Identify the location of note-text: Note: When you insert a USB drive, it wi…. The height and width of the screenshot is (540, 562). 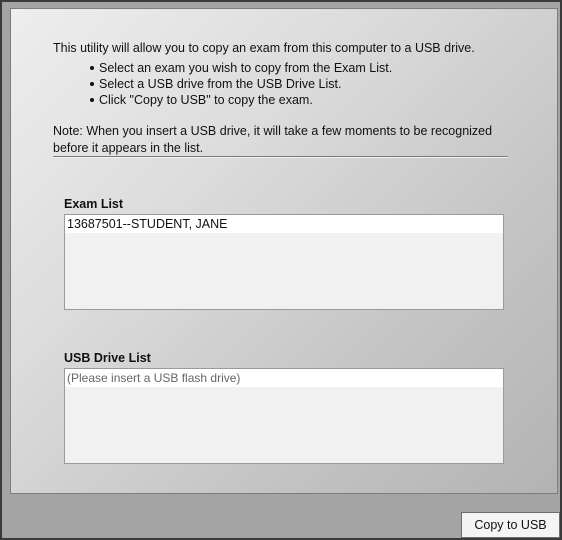
(273, 139).